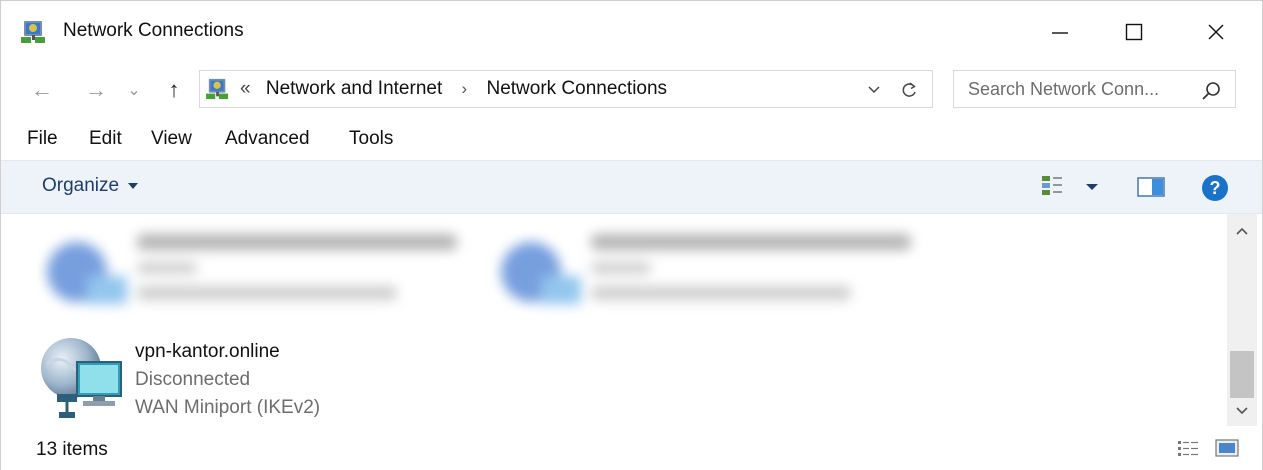 The width and height of the screenshot is (1263, 470). What do you see at coordinates (267, 139) in the screenshot?
I see `menu-advanced: Advanced` at bounding box center [267, 139].